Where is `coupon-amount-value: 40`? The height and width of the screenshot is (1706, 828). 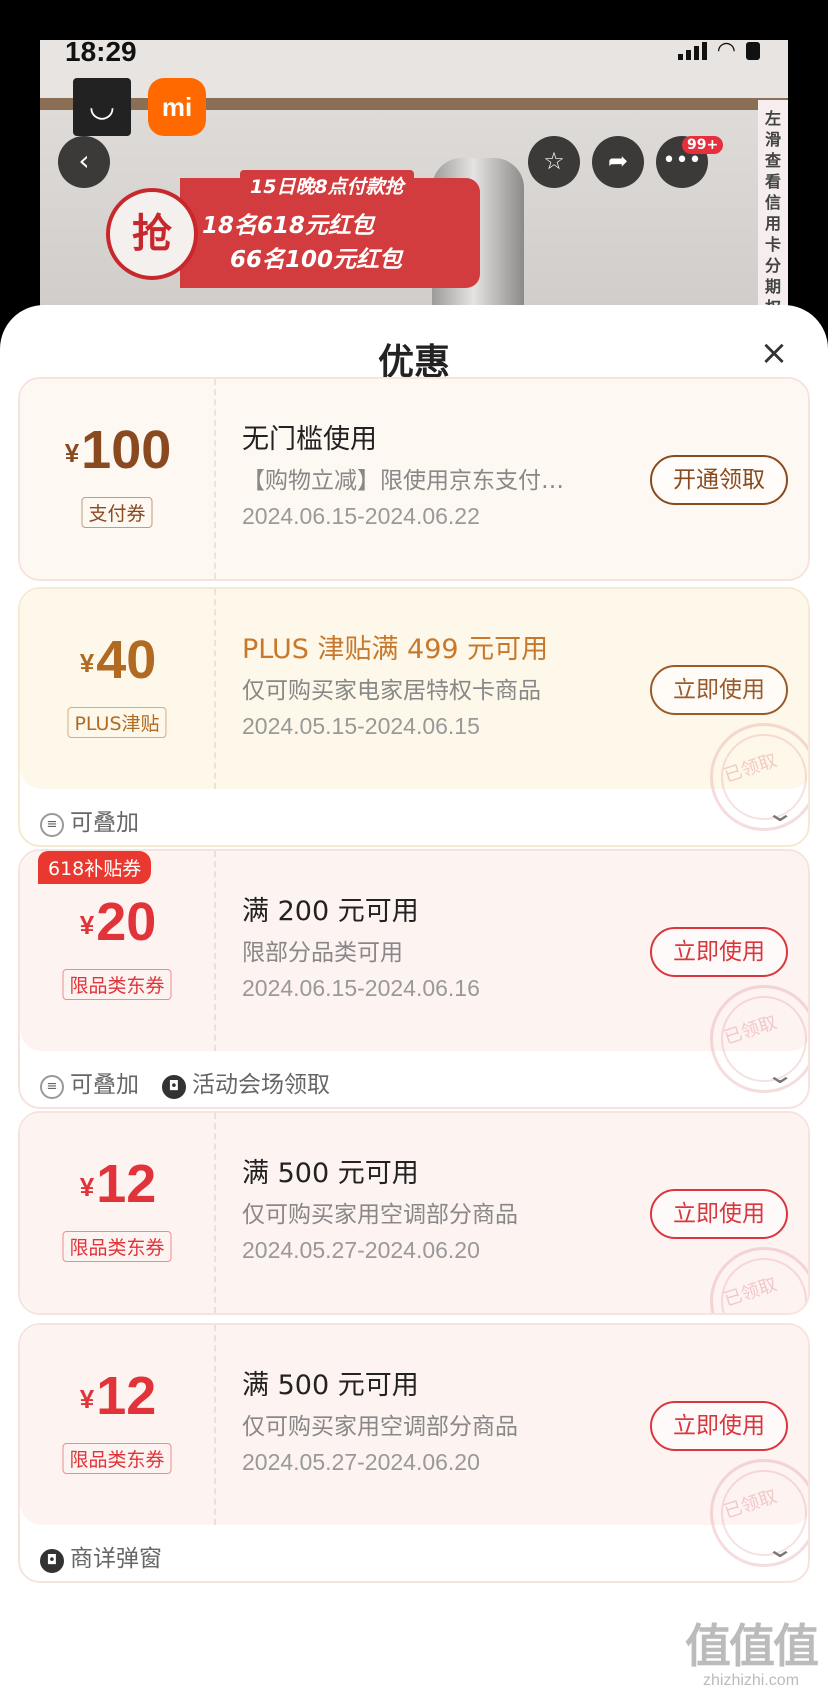 coupon-amount-value: 40 is located at coordinates (126, 660).